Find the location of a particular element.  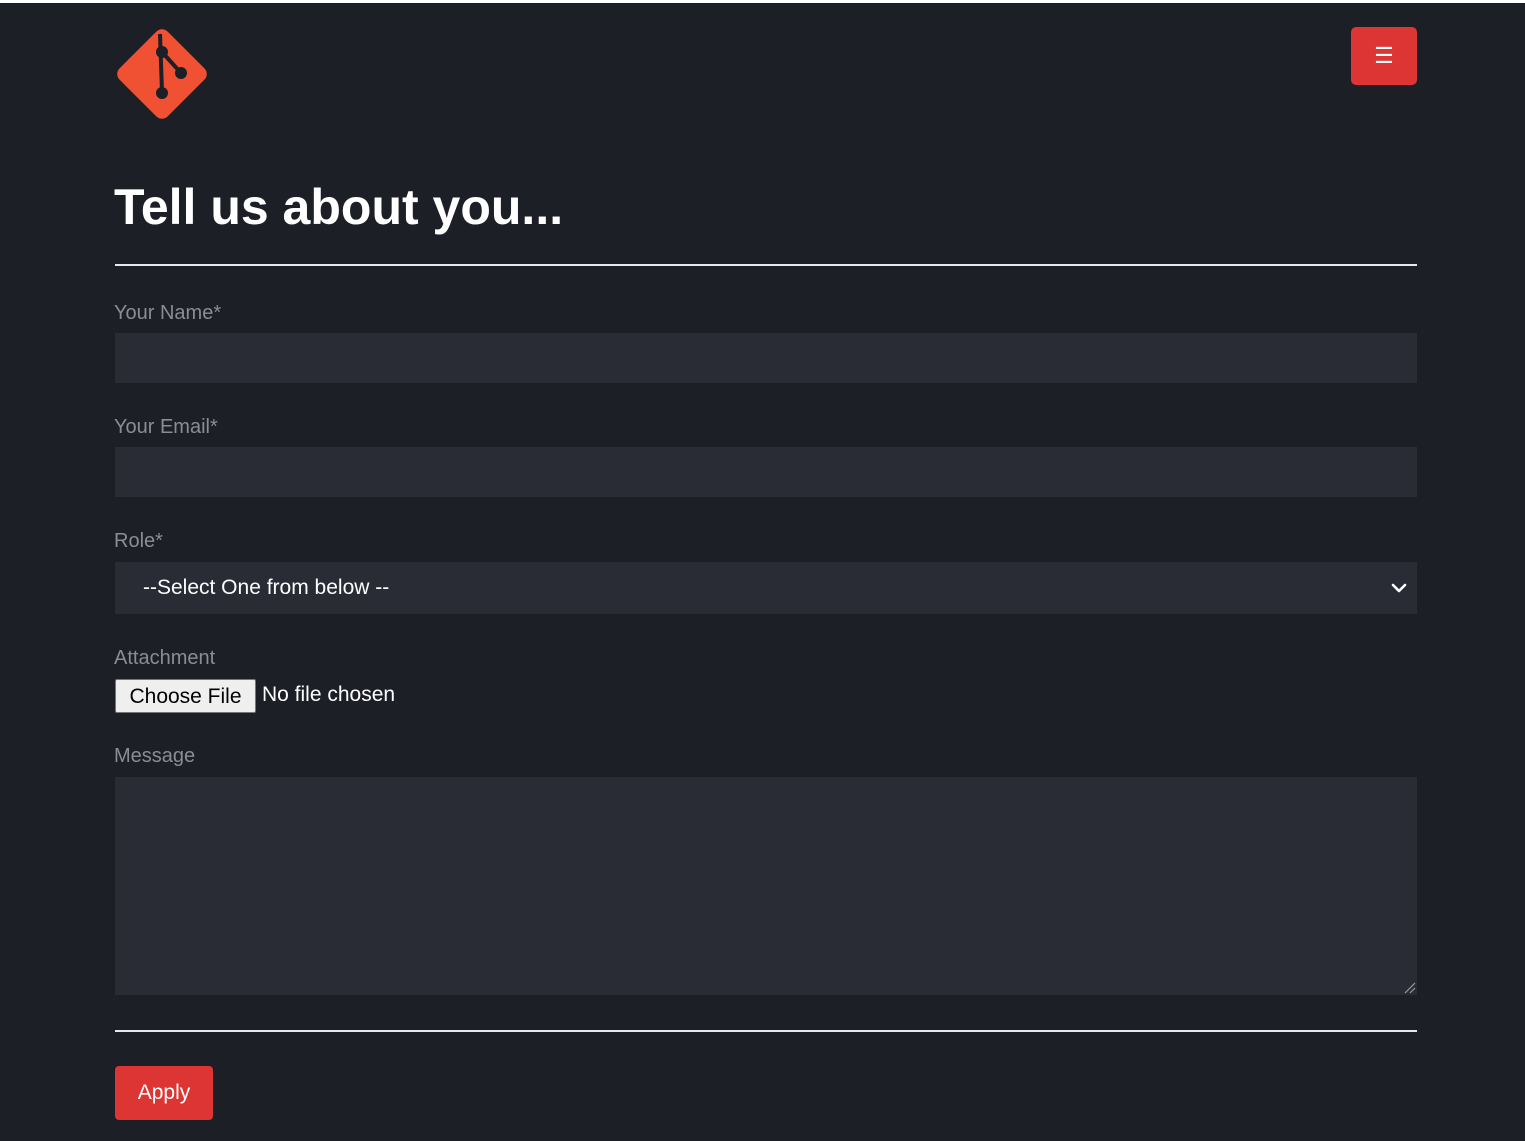

git-logo-icon is located at coordinates (162, 74).